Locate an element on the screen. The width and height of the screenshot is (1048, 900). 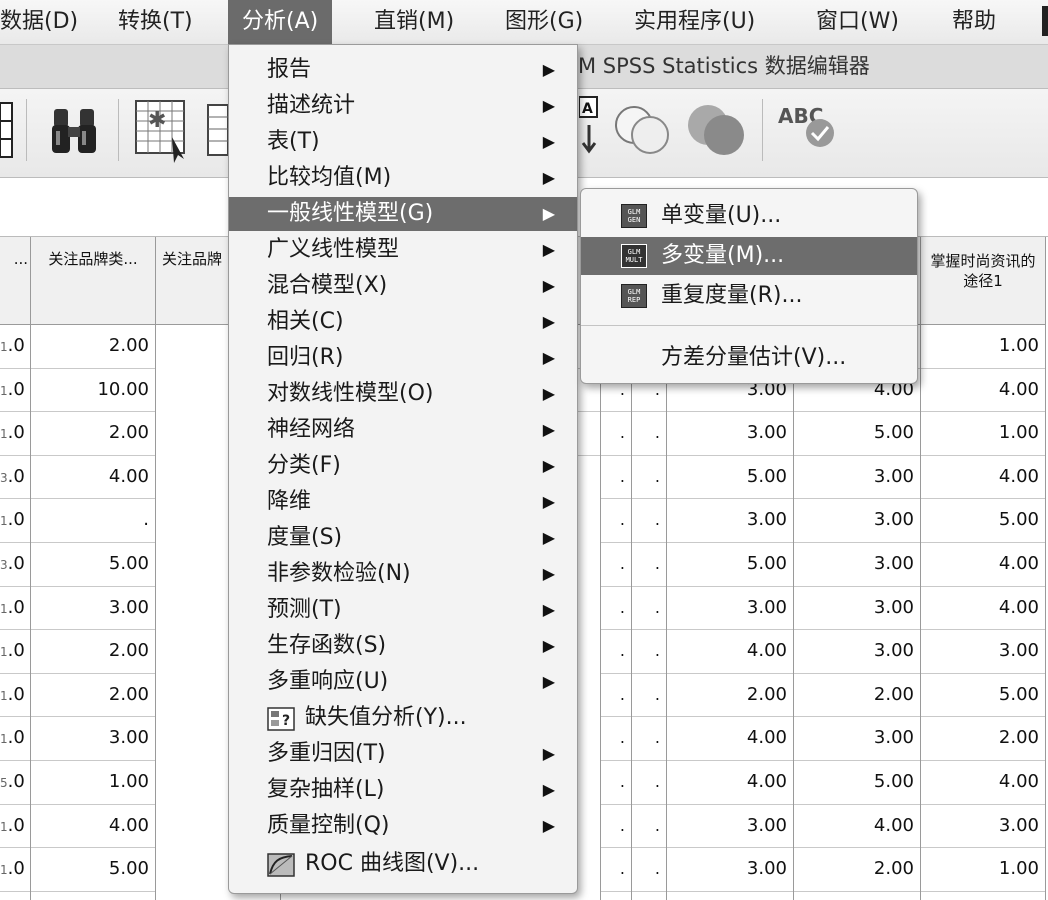
menu-data: 数据(D) is located at coordinates (39, 22).